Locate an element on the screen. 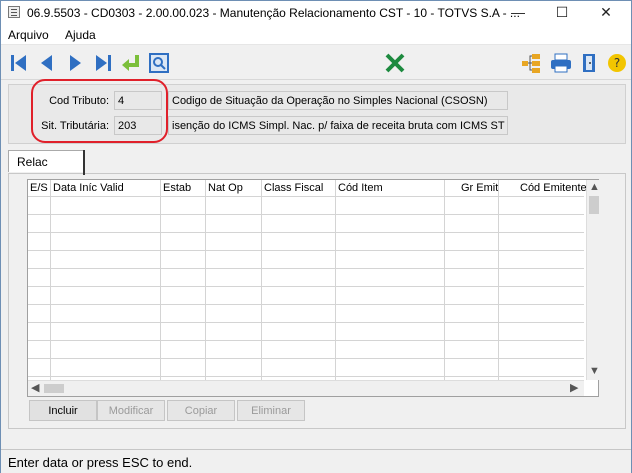 This screenshot has width=632, height=473. copiar-button: Copiar is located at coordinates (201, 410).